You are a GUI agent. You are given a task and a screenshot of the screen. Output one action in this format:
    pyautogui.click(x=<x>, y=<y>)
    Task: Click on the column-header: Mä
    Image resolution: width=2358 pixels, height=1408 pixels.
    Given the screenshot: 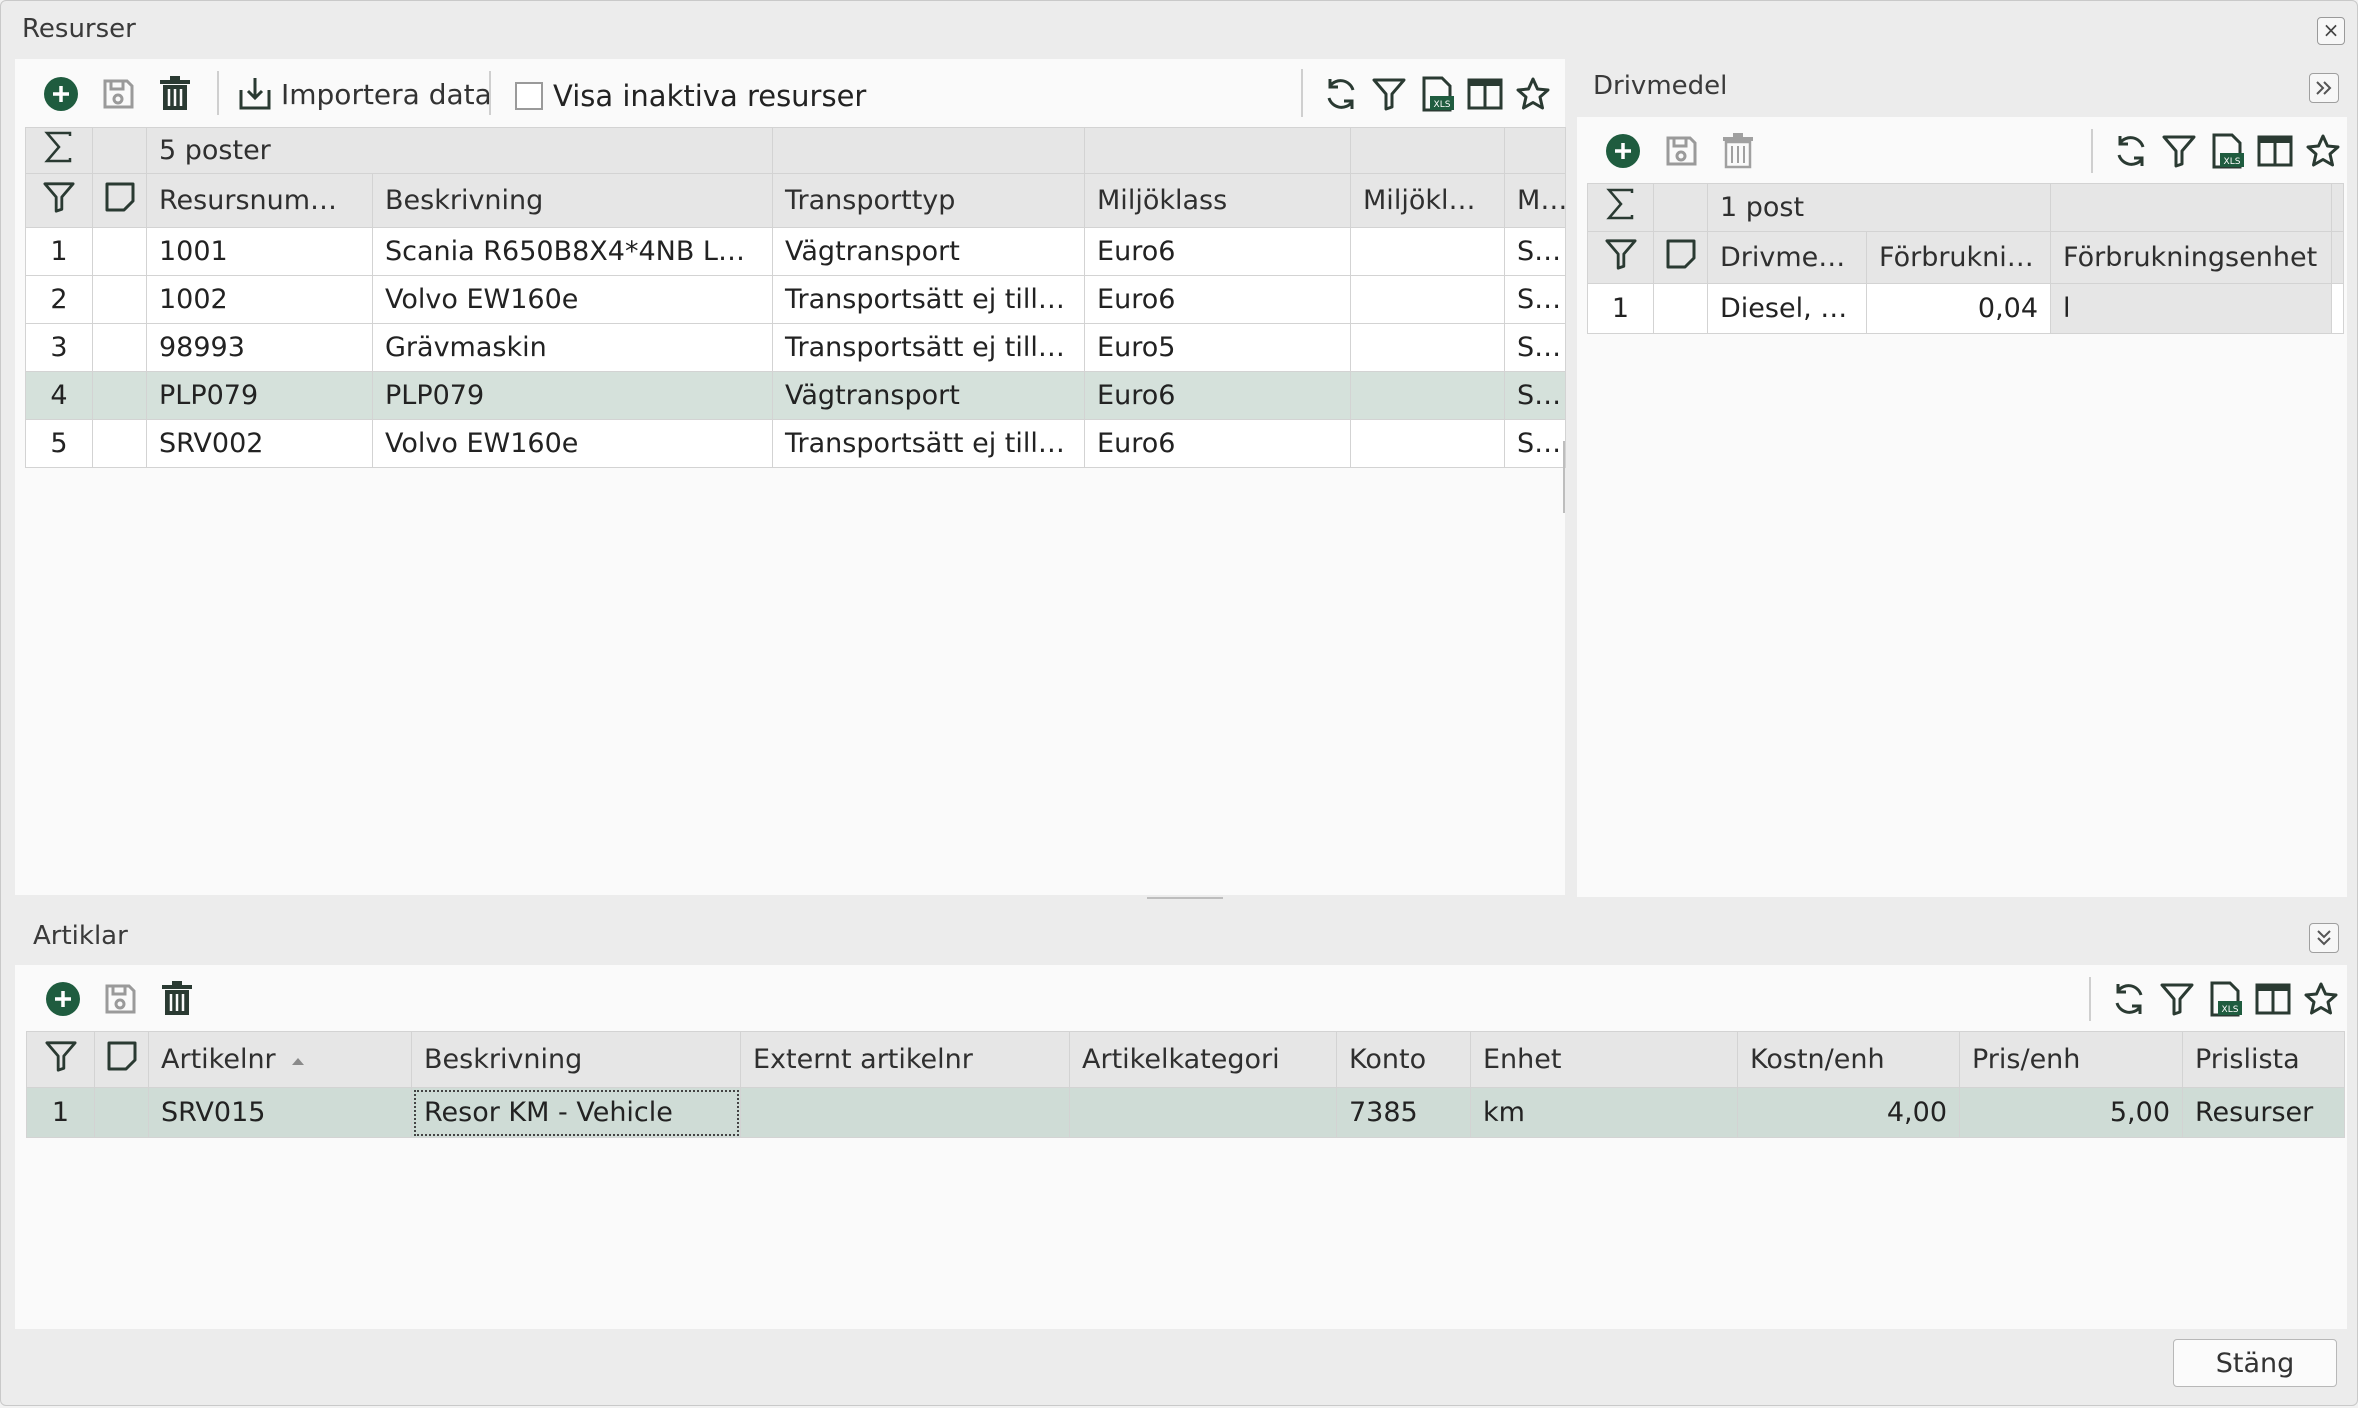 What is the action you would take?
    pyautogui.click(x=1535, y=200)
    